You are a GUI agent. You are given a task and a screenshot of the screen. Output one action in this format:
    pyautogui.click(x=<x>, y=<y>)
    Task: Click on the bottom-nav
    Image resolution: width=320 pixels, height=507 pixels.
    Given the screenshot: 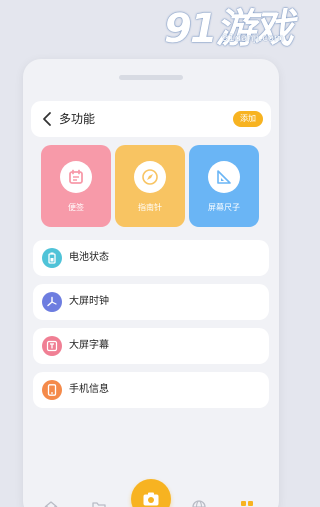 What is the action you would take?
    pyautogui.click(x=151, y=493)
    